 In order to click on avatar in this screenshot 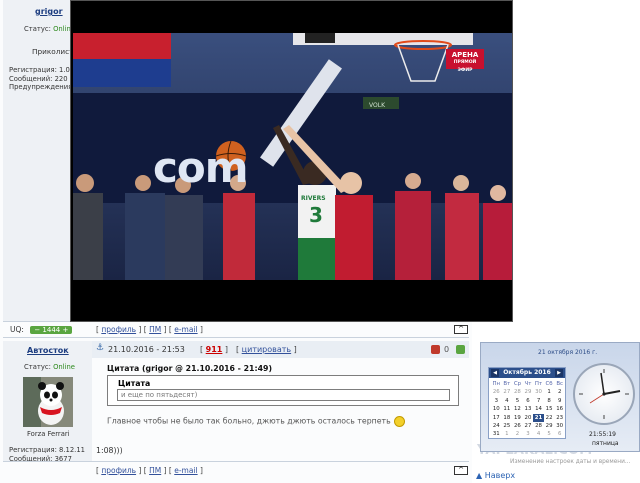, I will do `click(48, 402)`.